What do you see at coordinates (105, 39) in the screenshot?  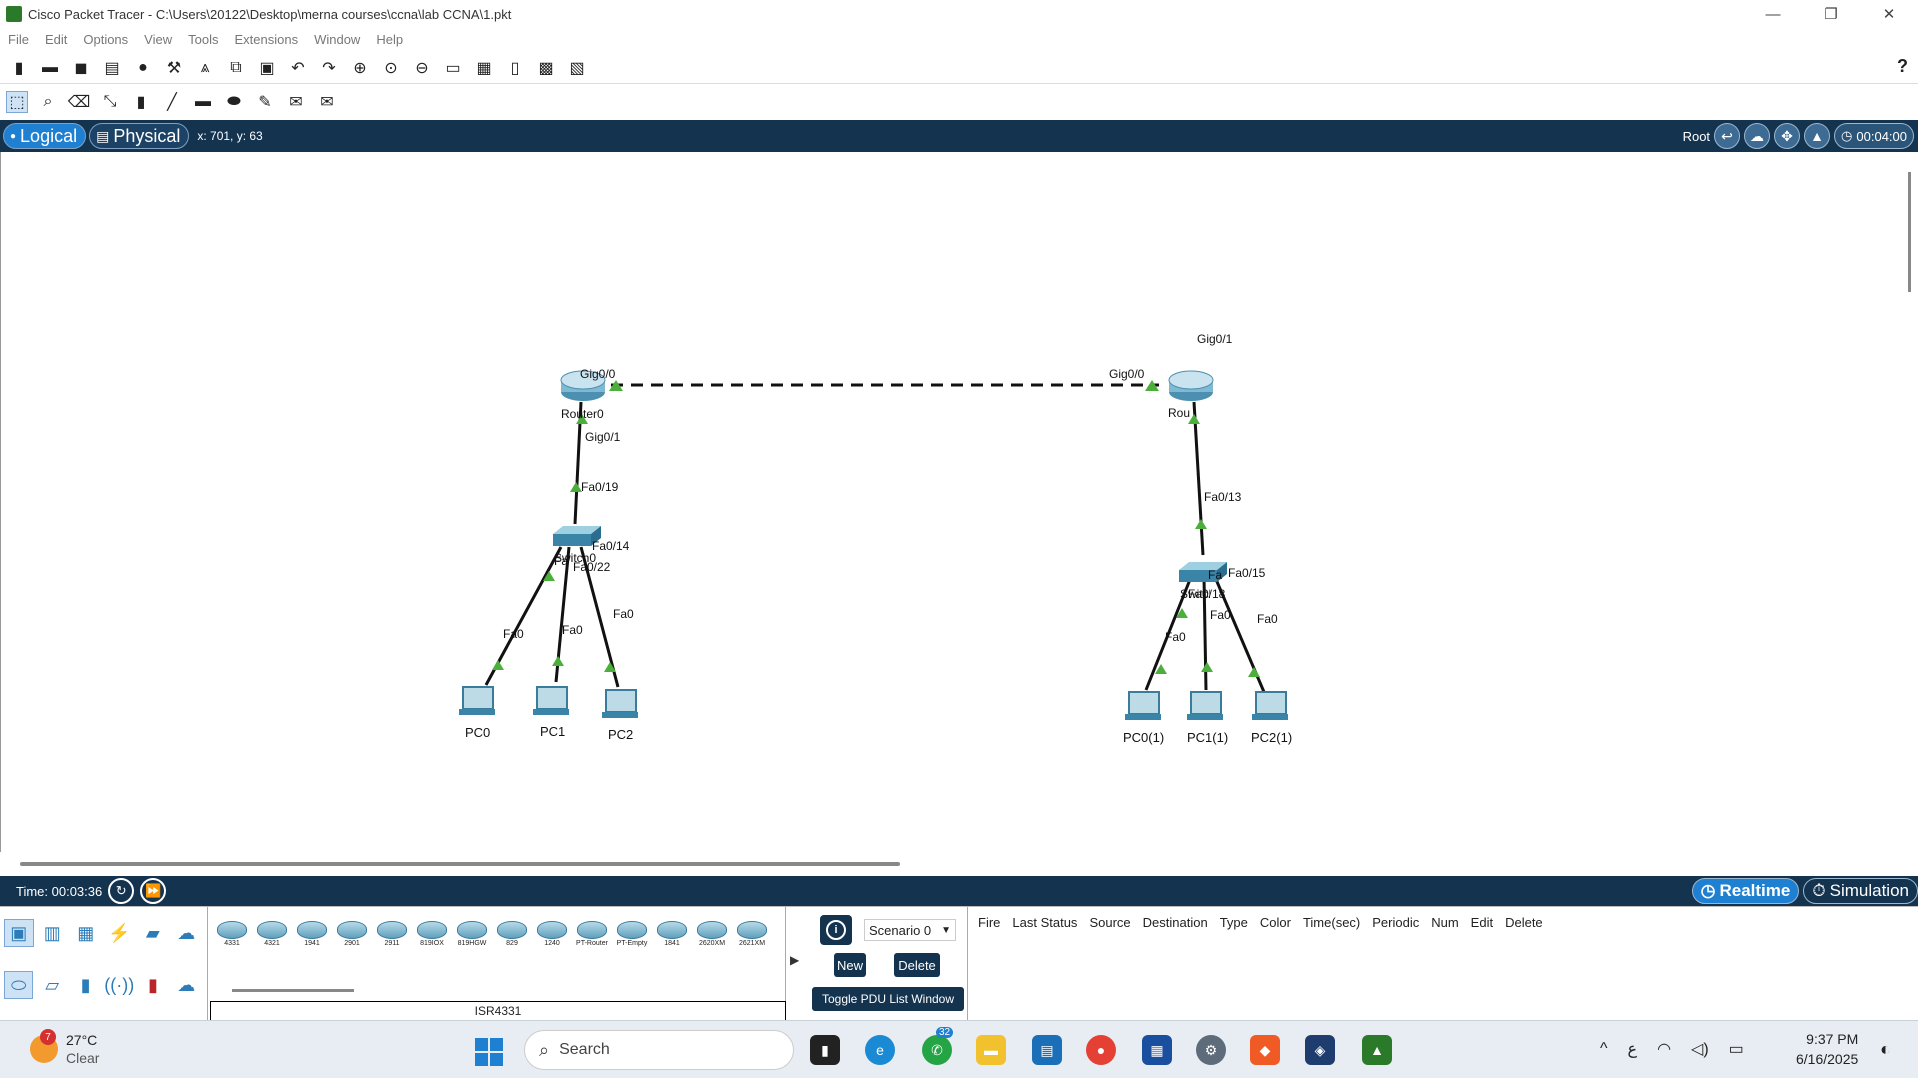 I see `menu-options: Options` at bounding box center [105, 39].